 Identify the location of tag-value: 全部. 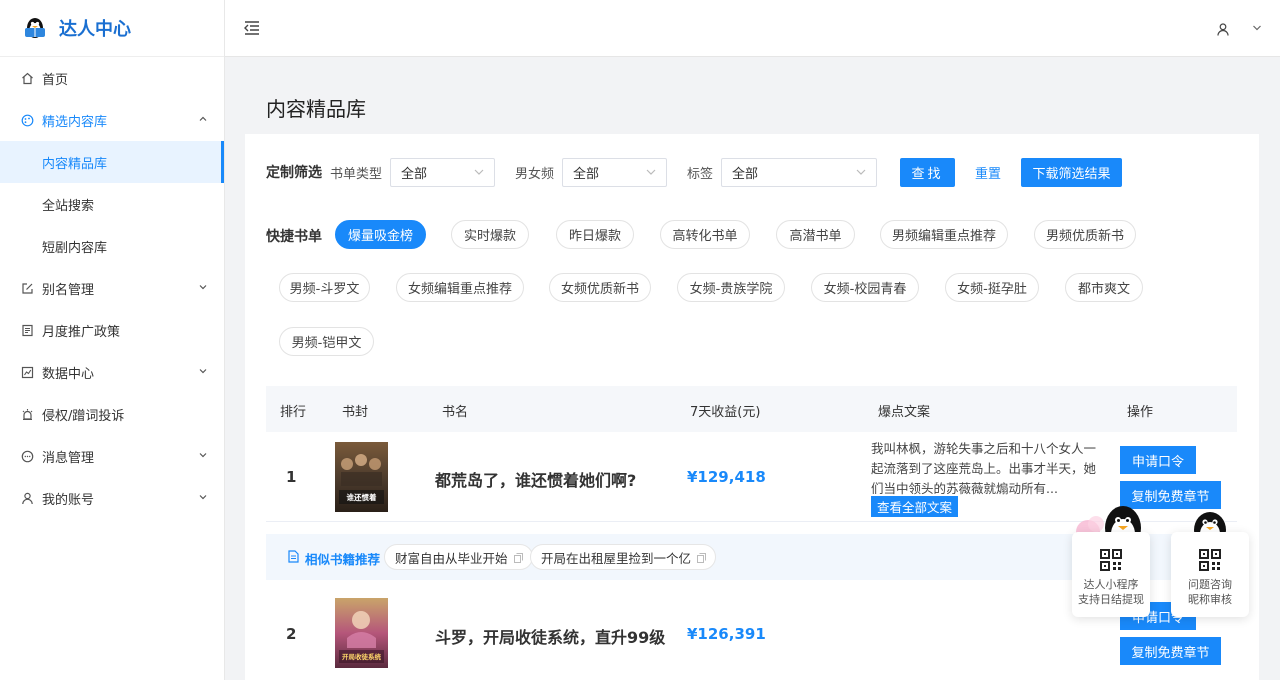
(745, 174).